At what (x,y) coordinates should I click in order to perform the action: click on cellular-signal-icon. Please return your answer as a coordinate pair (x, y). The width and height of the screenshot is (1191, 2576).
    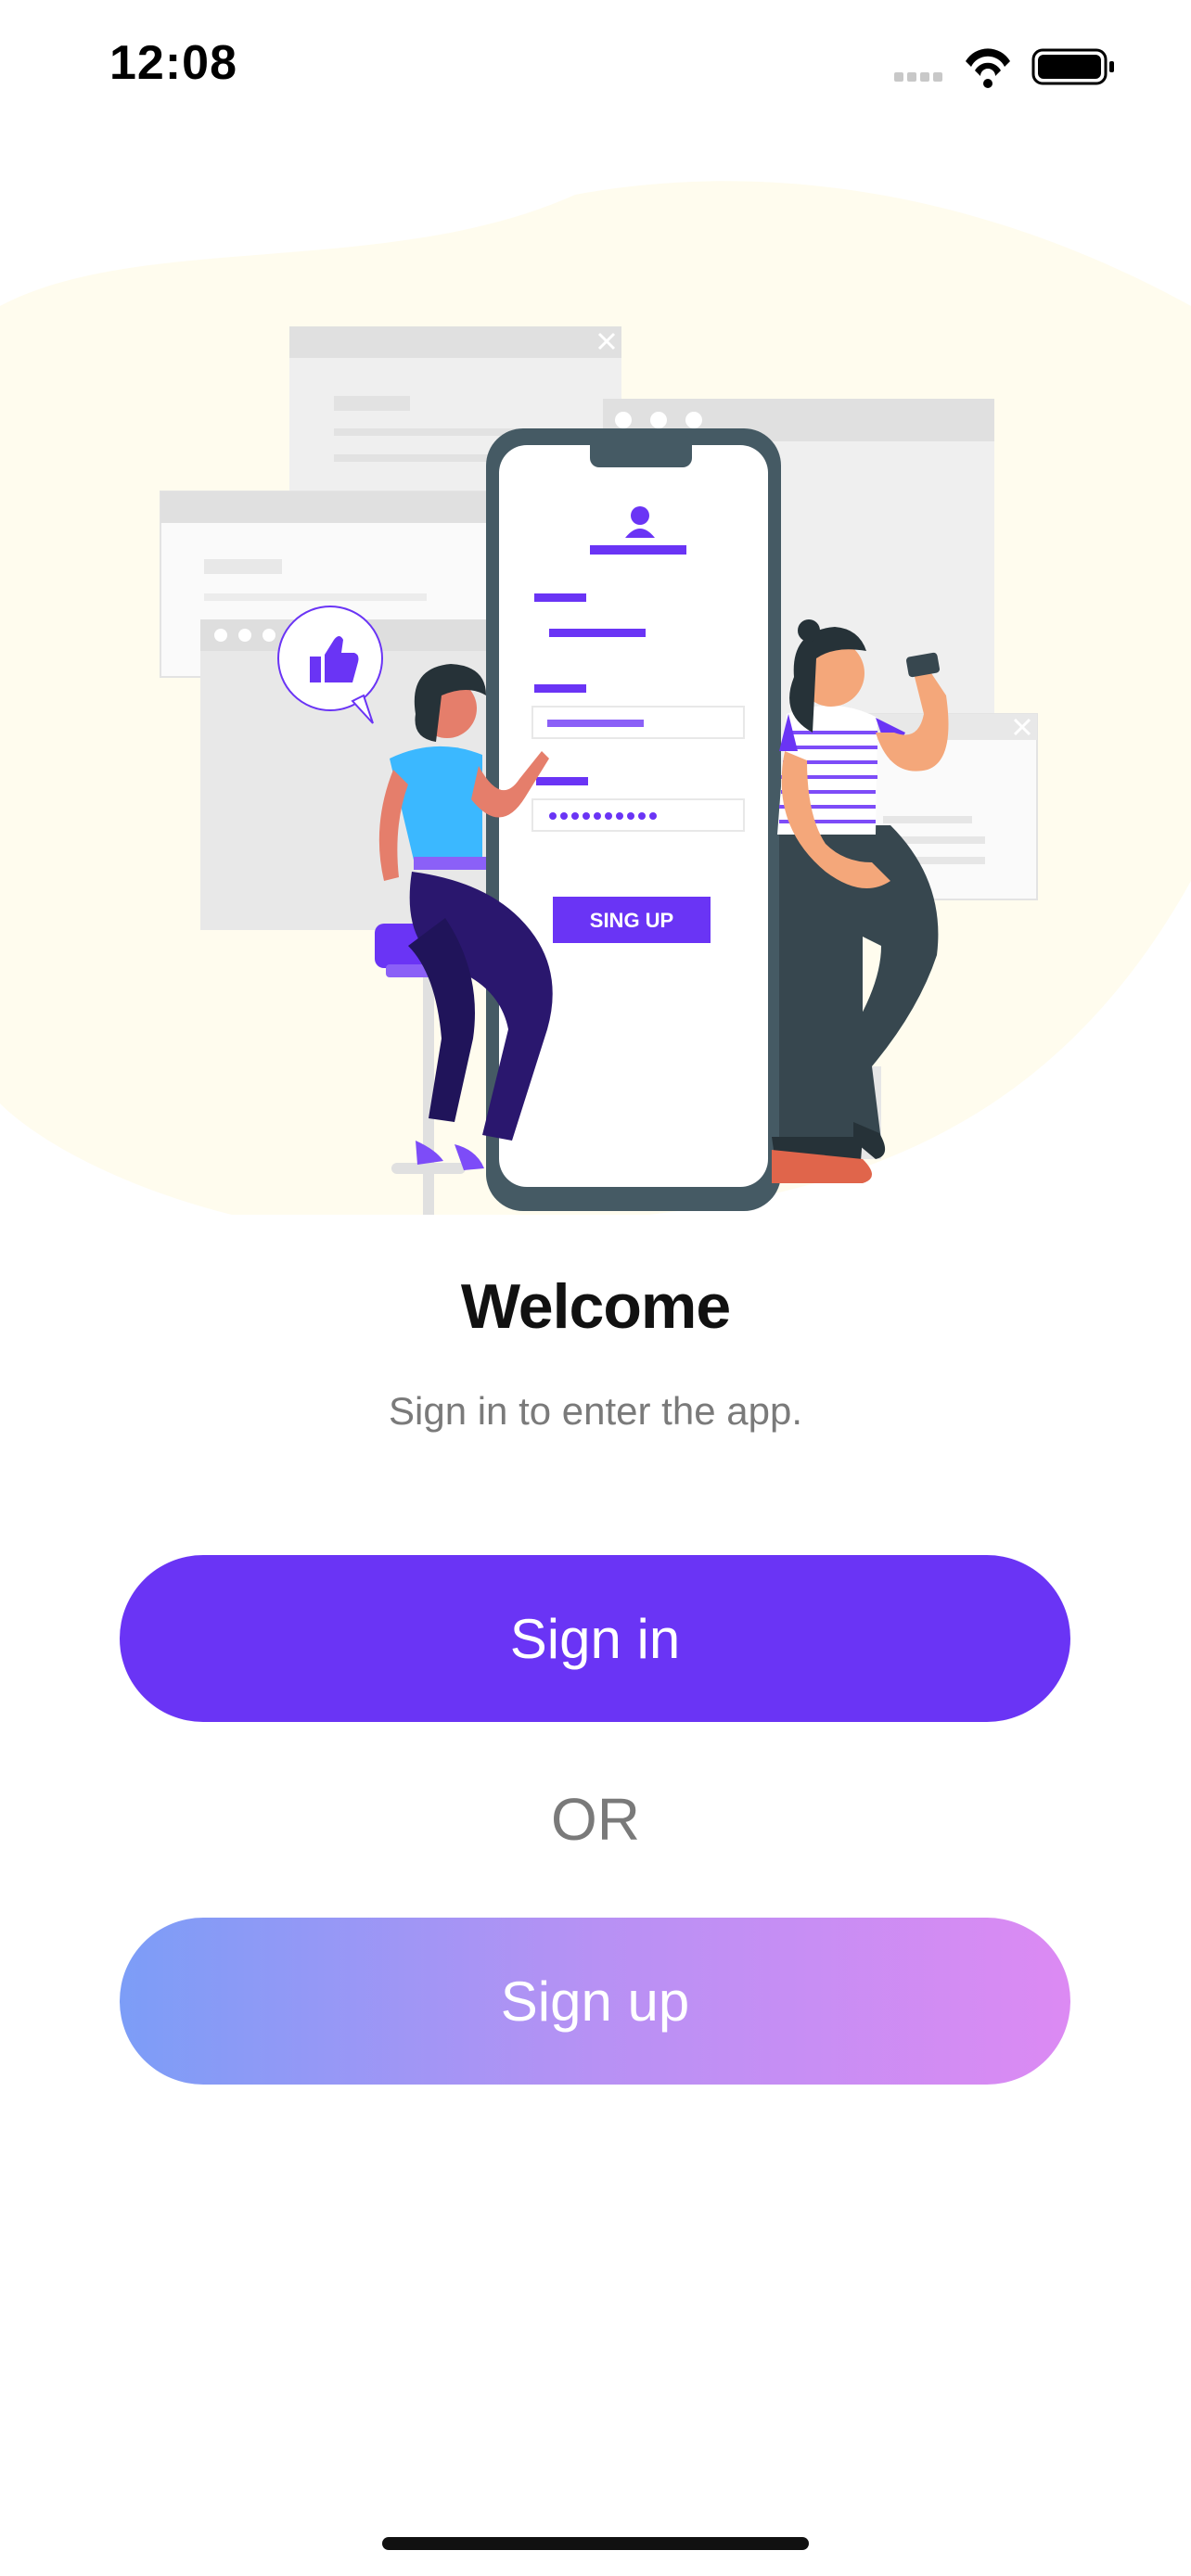
    Looking at the image, I should click on (918, 77).